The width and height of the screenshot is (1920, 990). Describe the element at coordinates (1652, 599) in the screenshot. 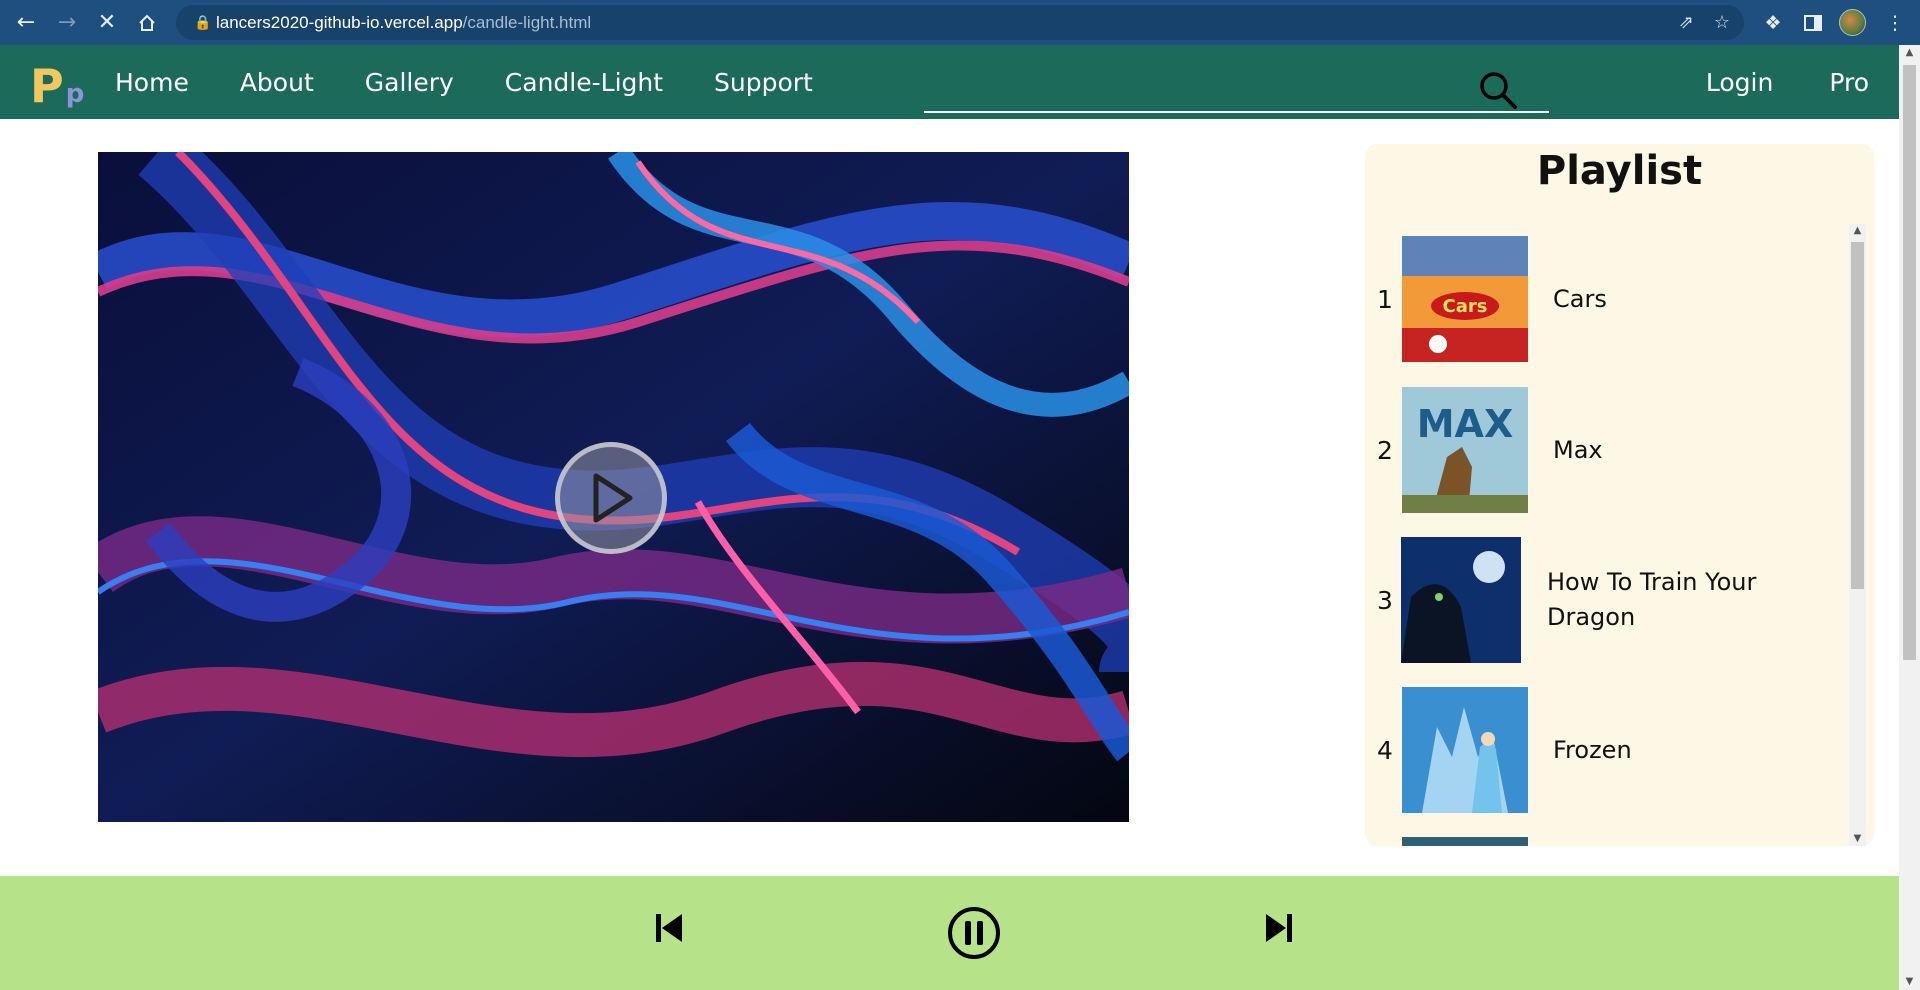

I see `playlist-item-title: How To Train Your Dragon` at that location.